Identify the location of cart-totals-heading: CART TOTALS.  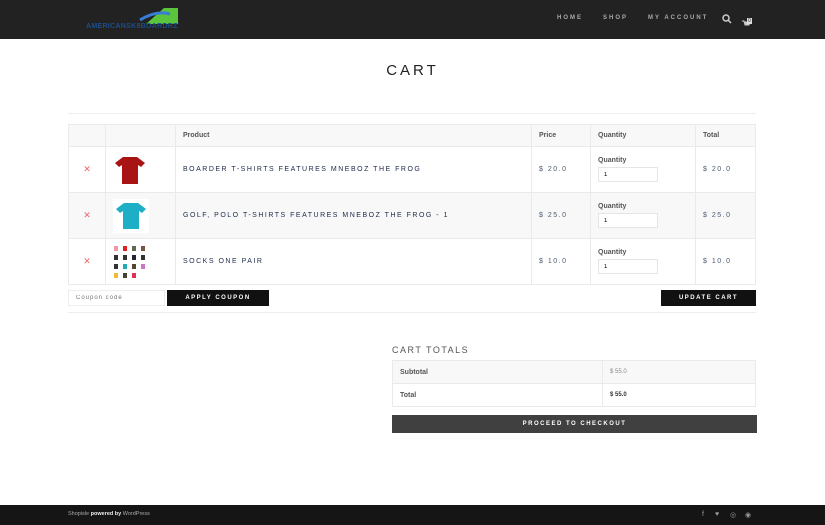
(431, 350).